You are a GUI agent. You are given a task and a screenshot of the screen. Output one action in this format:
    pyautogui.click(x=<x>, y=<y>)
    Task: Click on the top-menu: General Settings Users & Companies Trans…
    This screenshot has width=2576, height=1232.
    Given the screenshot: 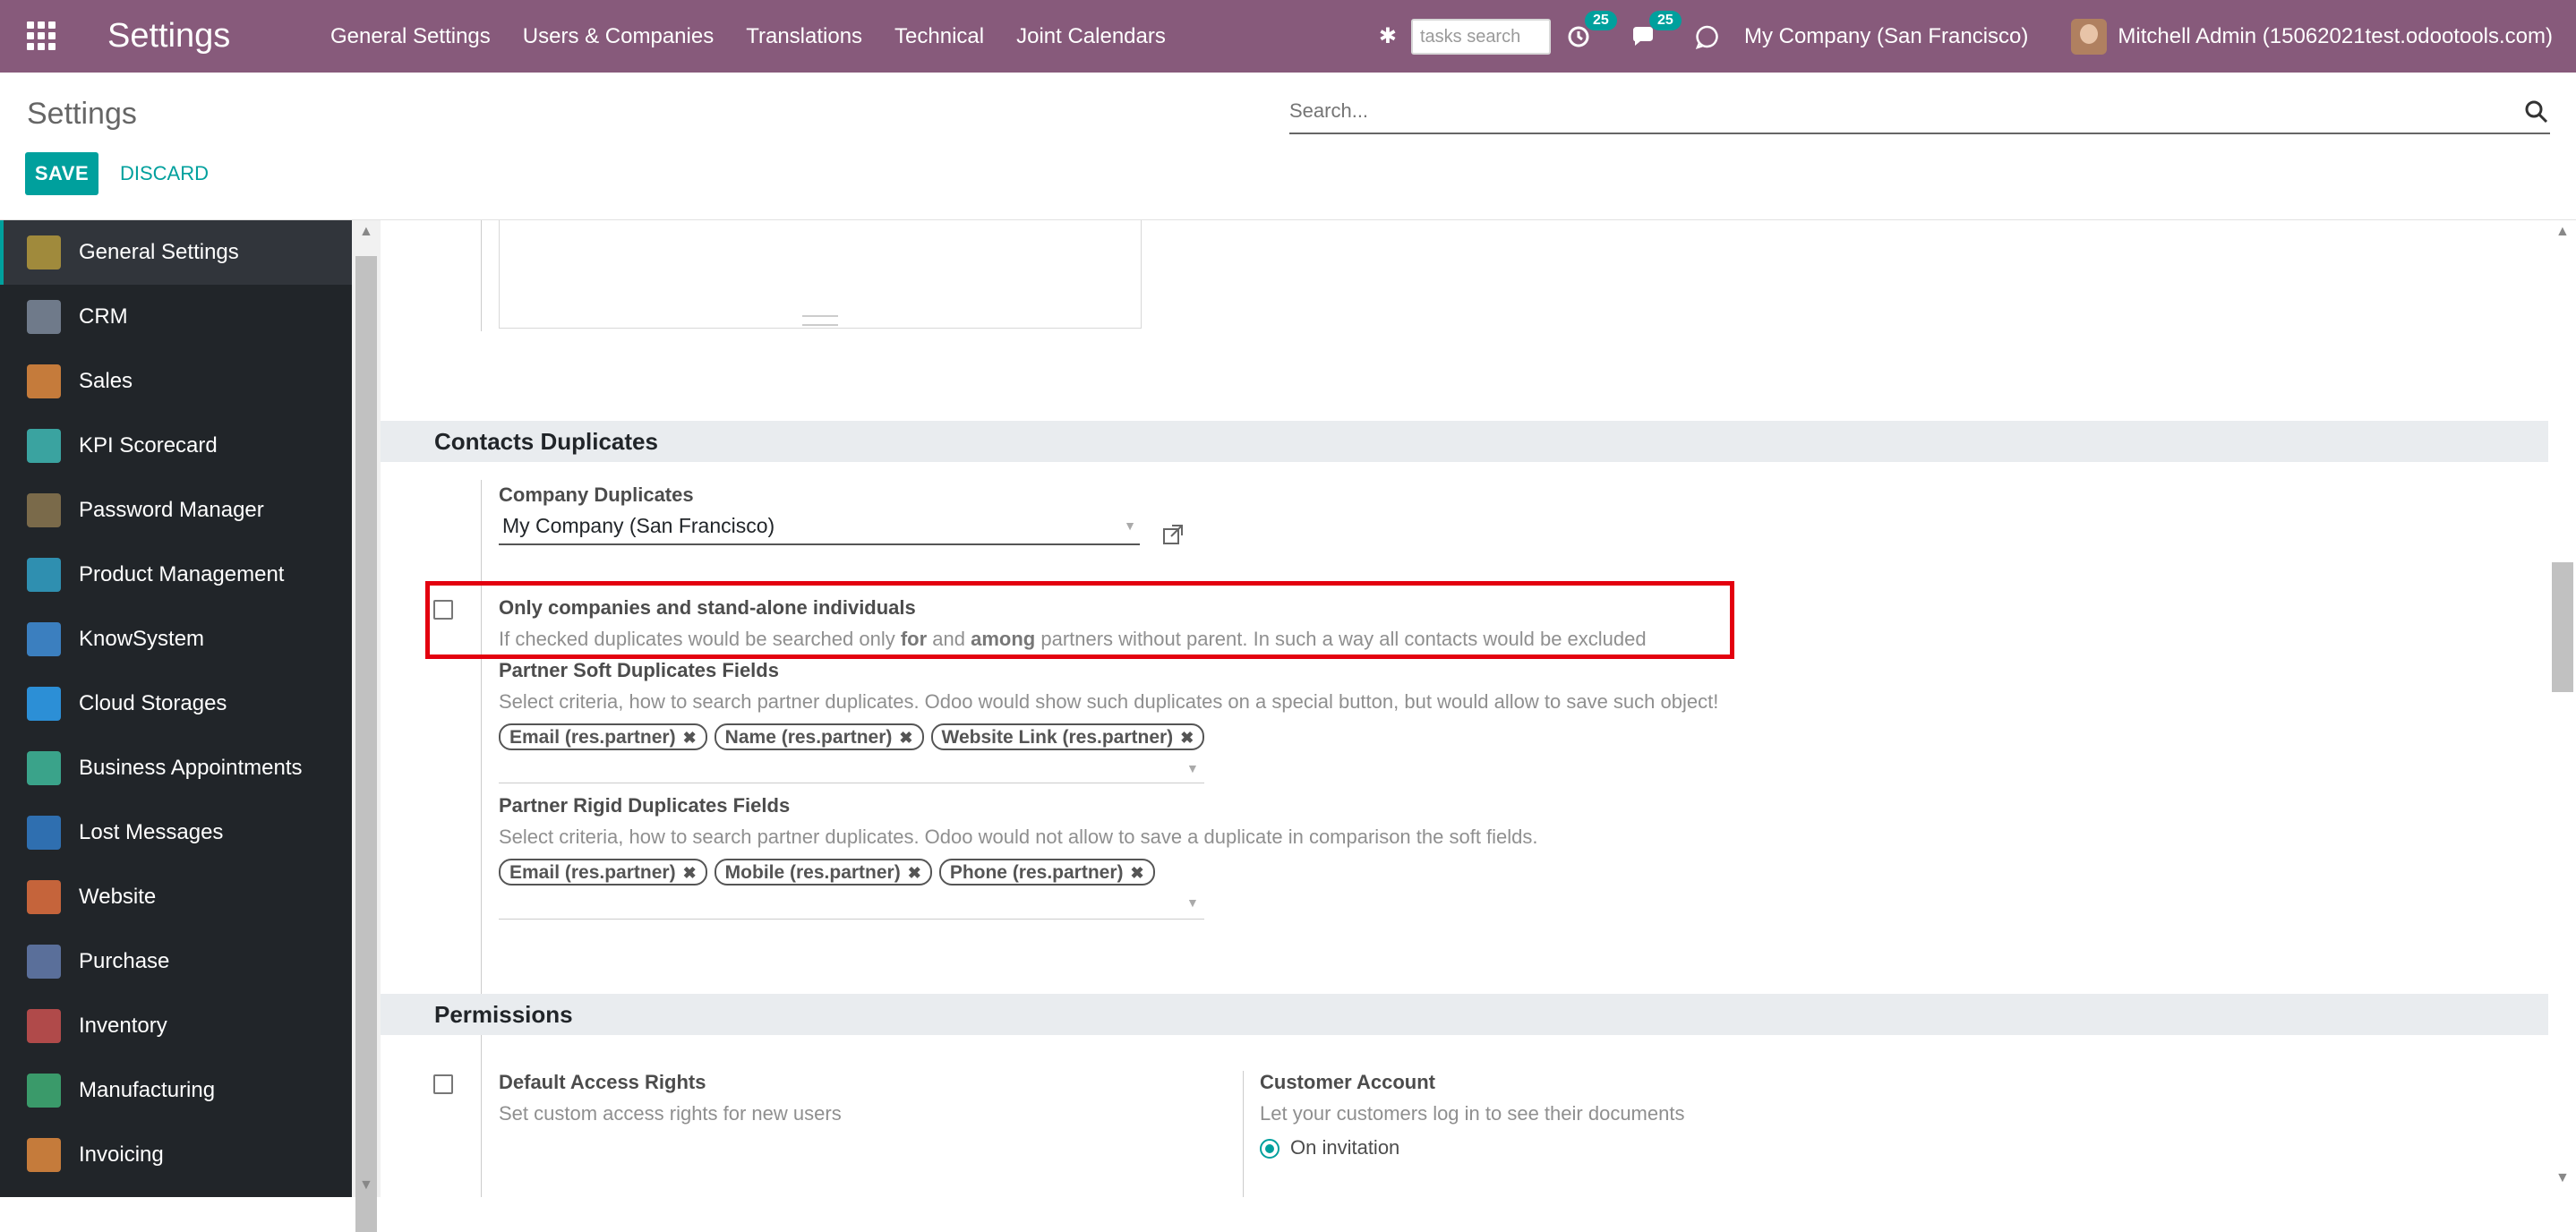 What is the action you would take?
    pyautogui.click(x=764, y=36)
    